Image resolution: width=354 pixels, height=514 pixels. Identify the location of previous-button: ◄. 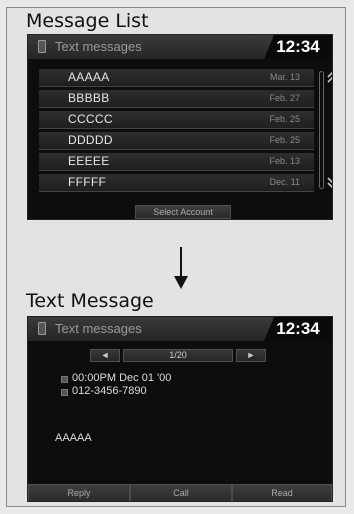
(105, 355).